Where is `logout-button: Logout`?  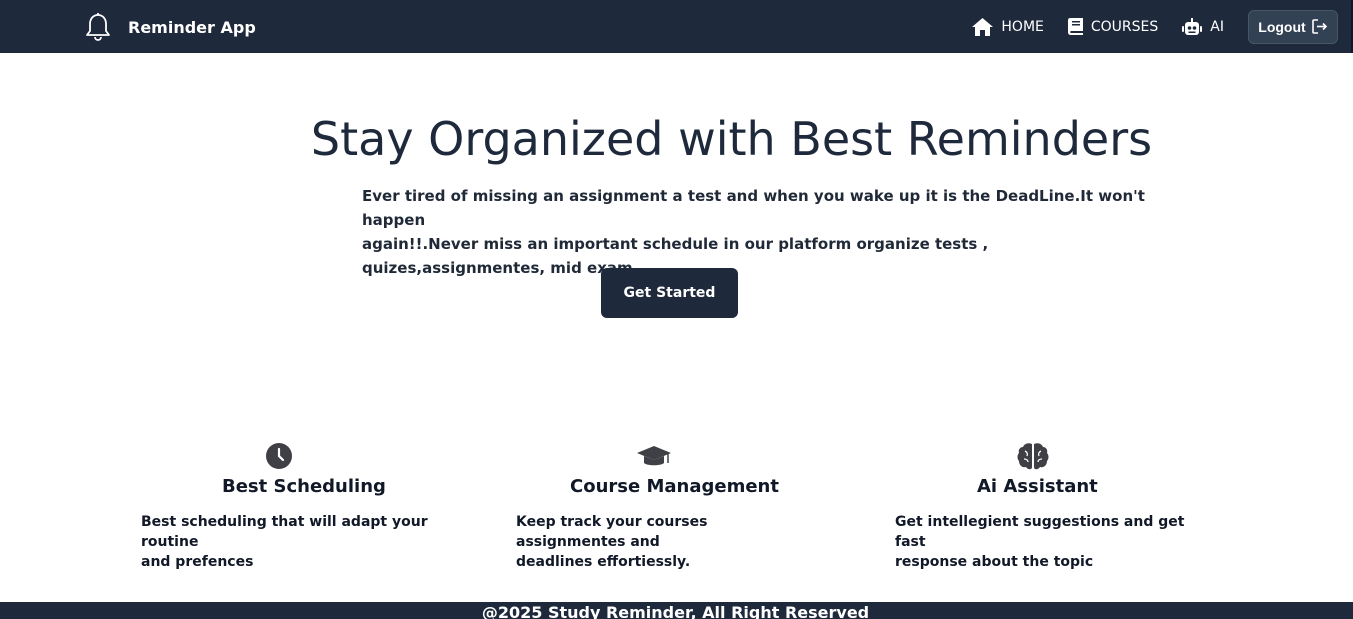 logout-button: Logout is located at coordinates (1293, 26).